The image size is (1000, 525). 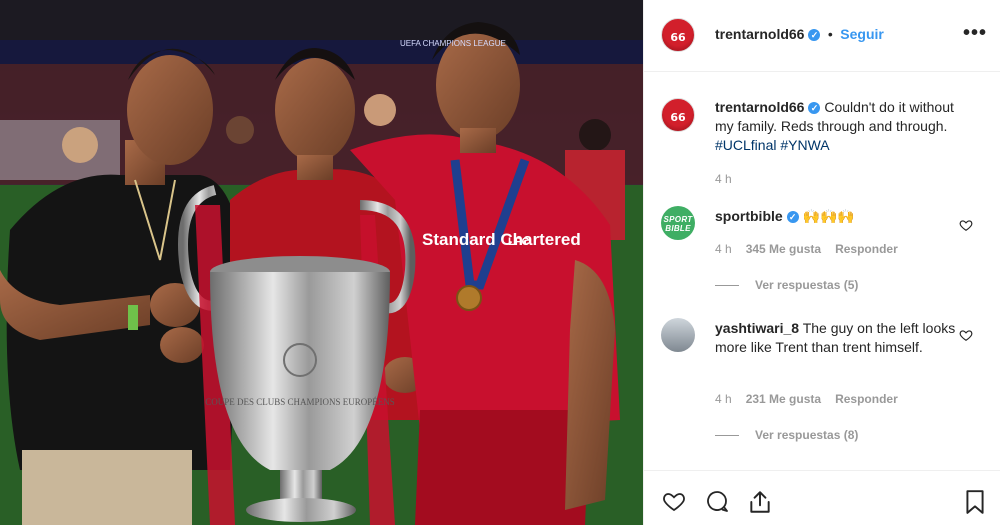 I want to click on comment-text: 🙌🙌🙌, so click(x=828, y=216).